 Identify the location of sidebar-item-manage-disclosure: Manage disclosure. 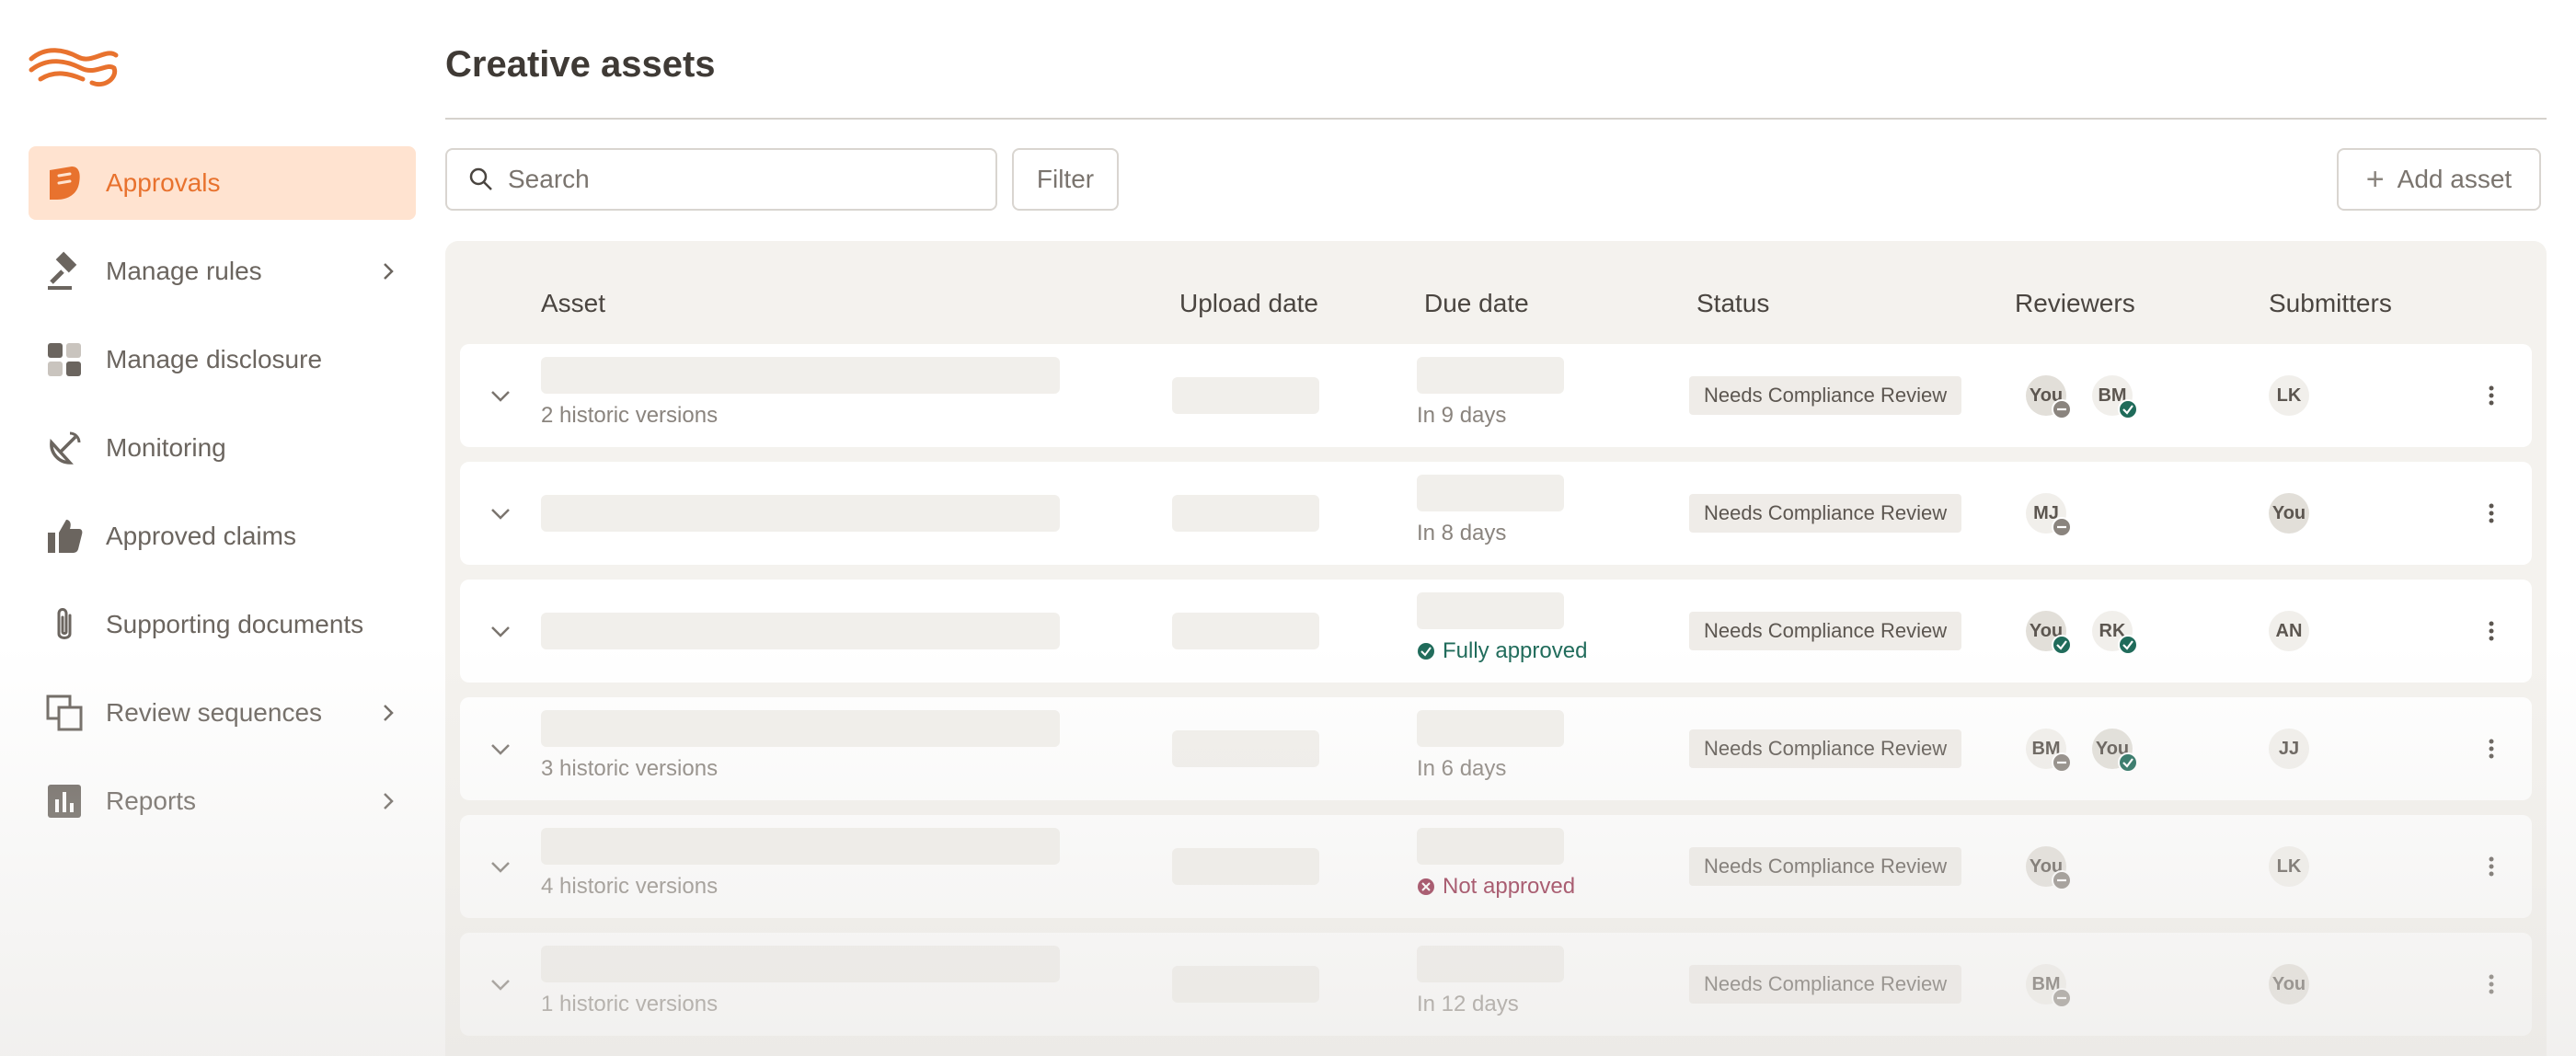
(222, 359).